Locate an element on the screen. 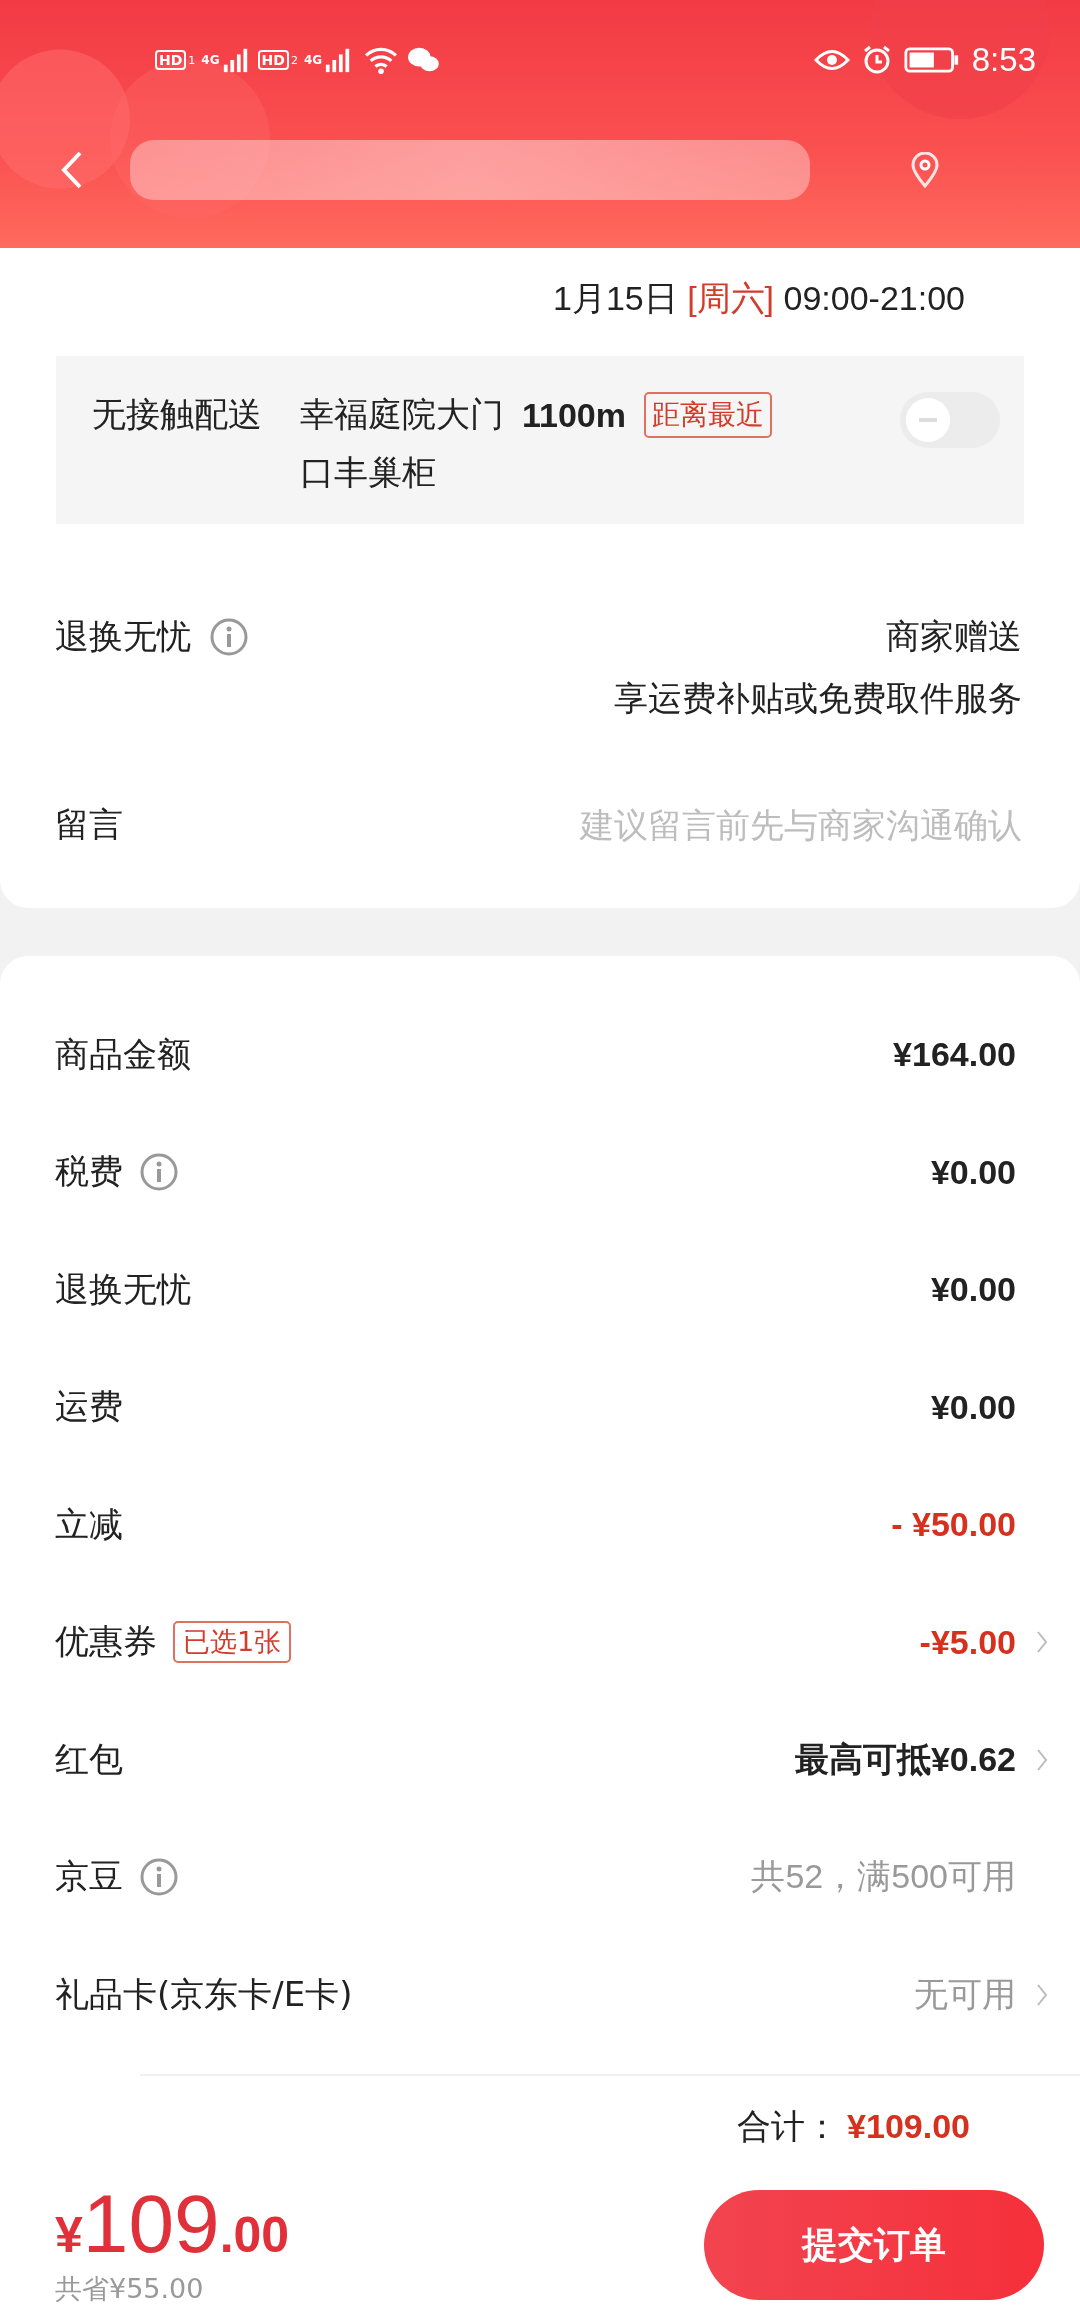 This screenshot has width=1080, height=2310. nearest-tag: 距离最近 is located at coordinates (708, 415).